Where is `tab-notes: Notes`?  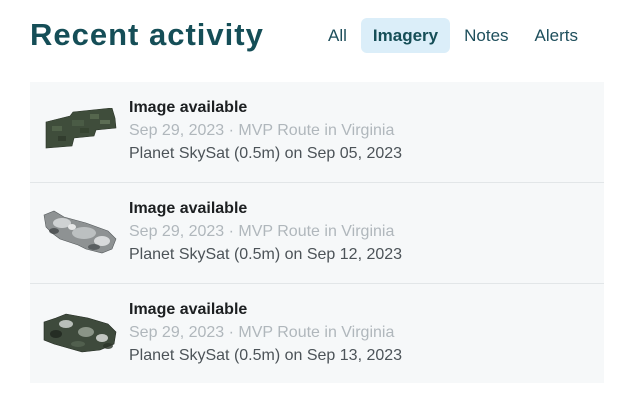
tab-notes: Notes is located at coordinates (486, 35).